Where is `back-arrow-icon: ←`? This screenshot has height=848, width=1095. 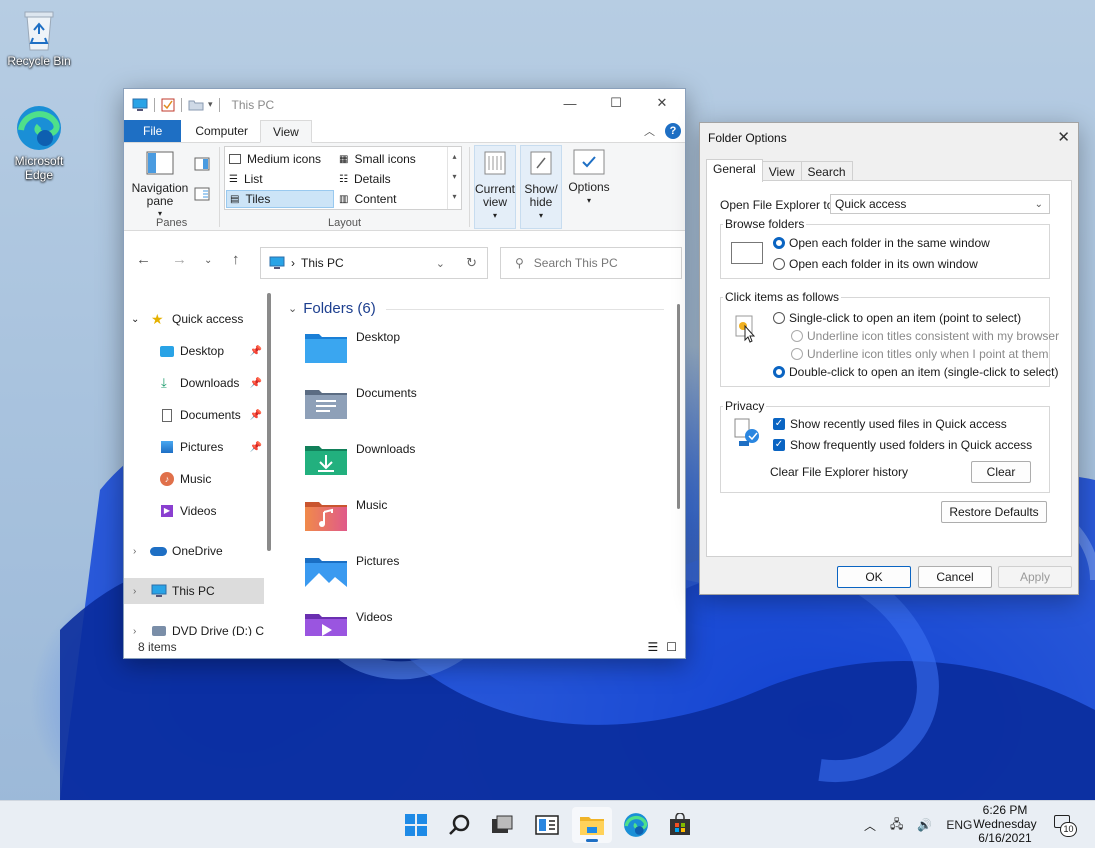 back-arrow-icon: ← is located at coordinates (143, 259).